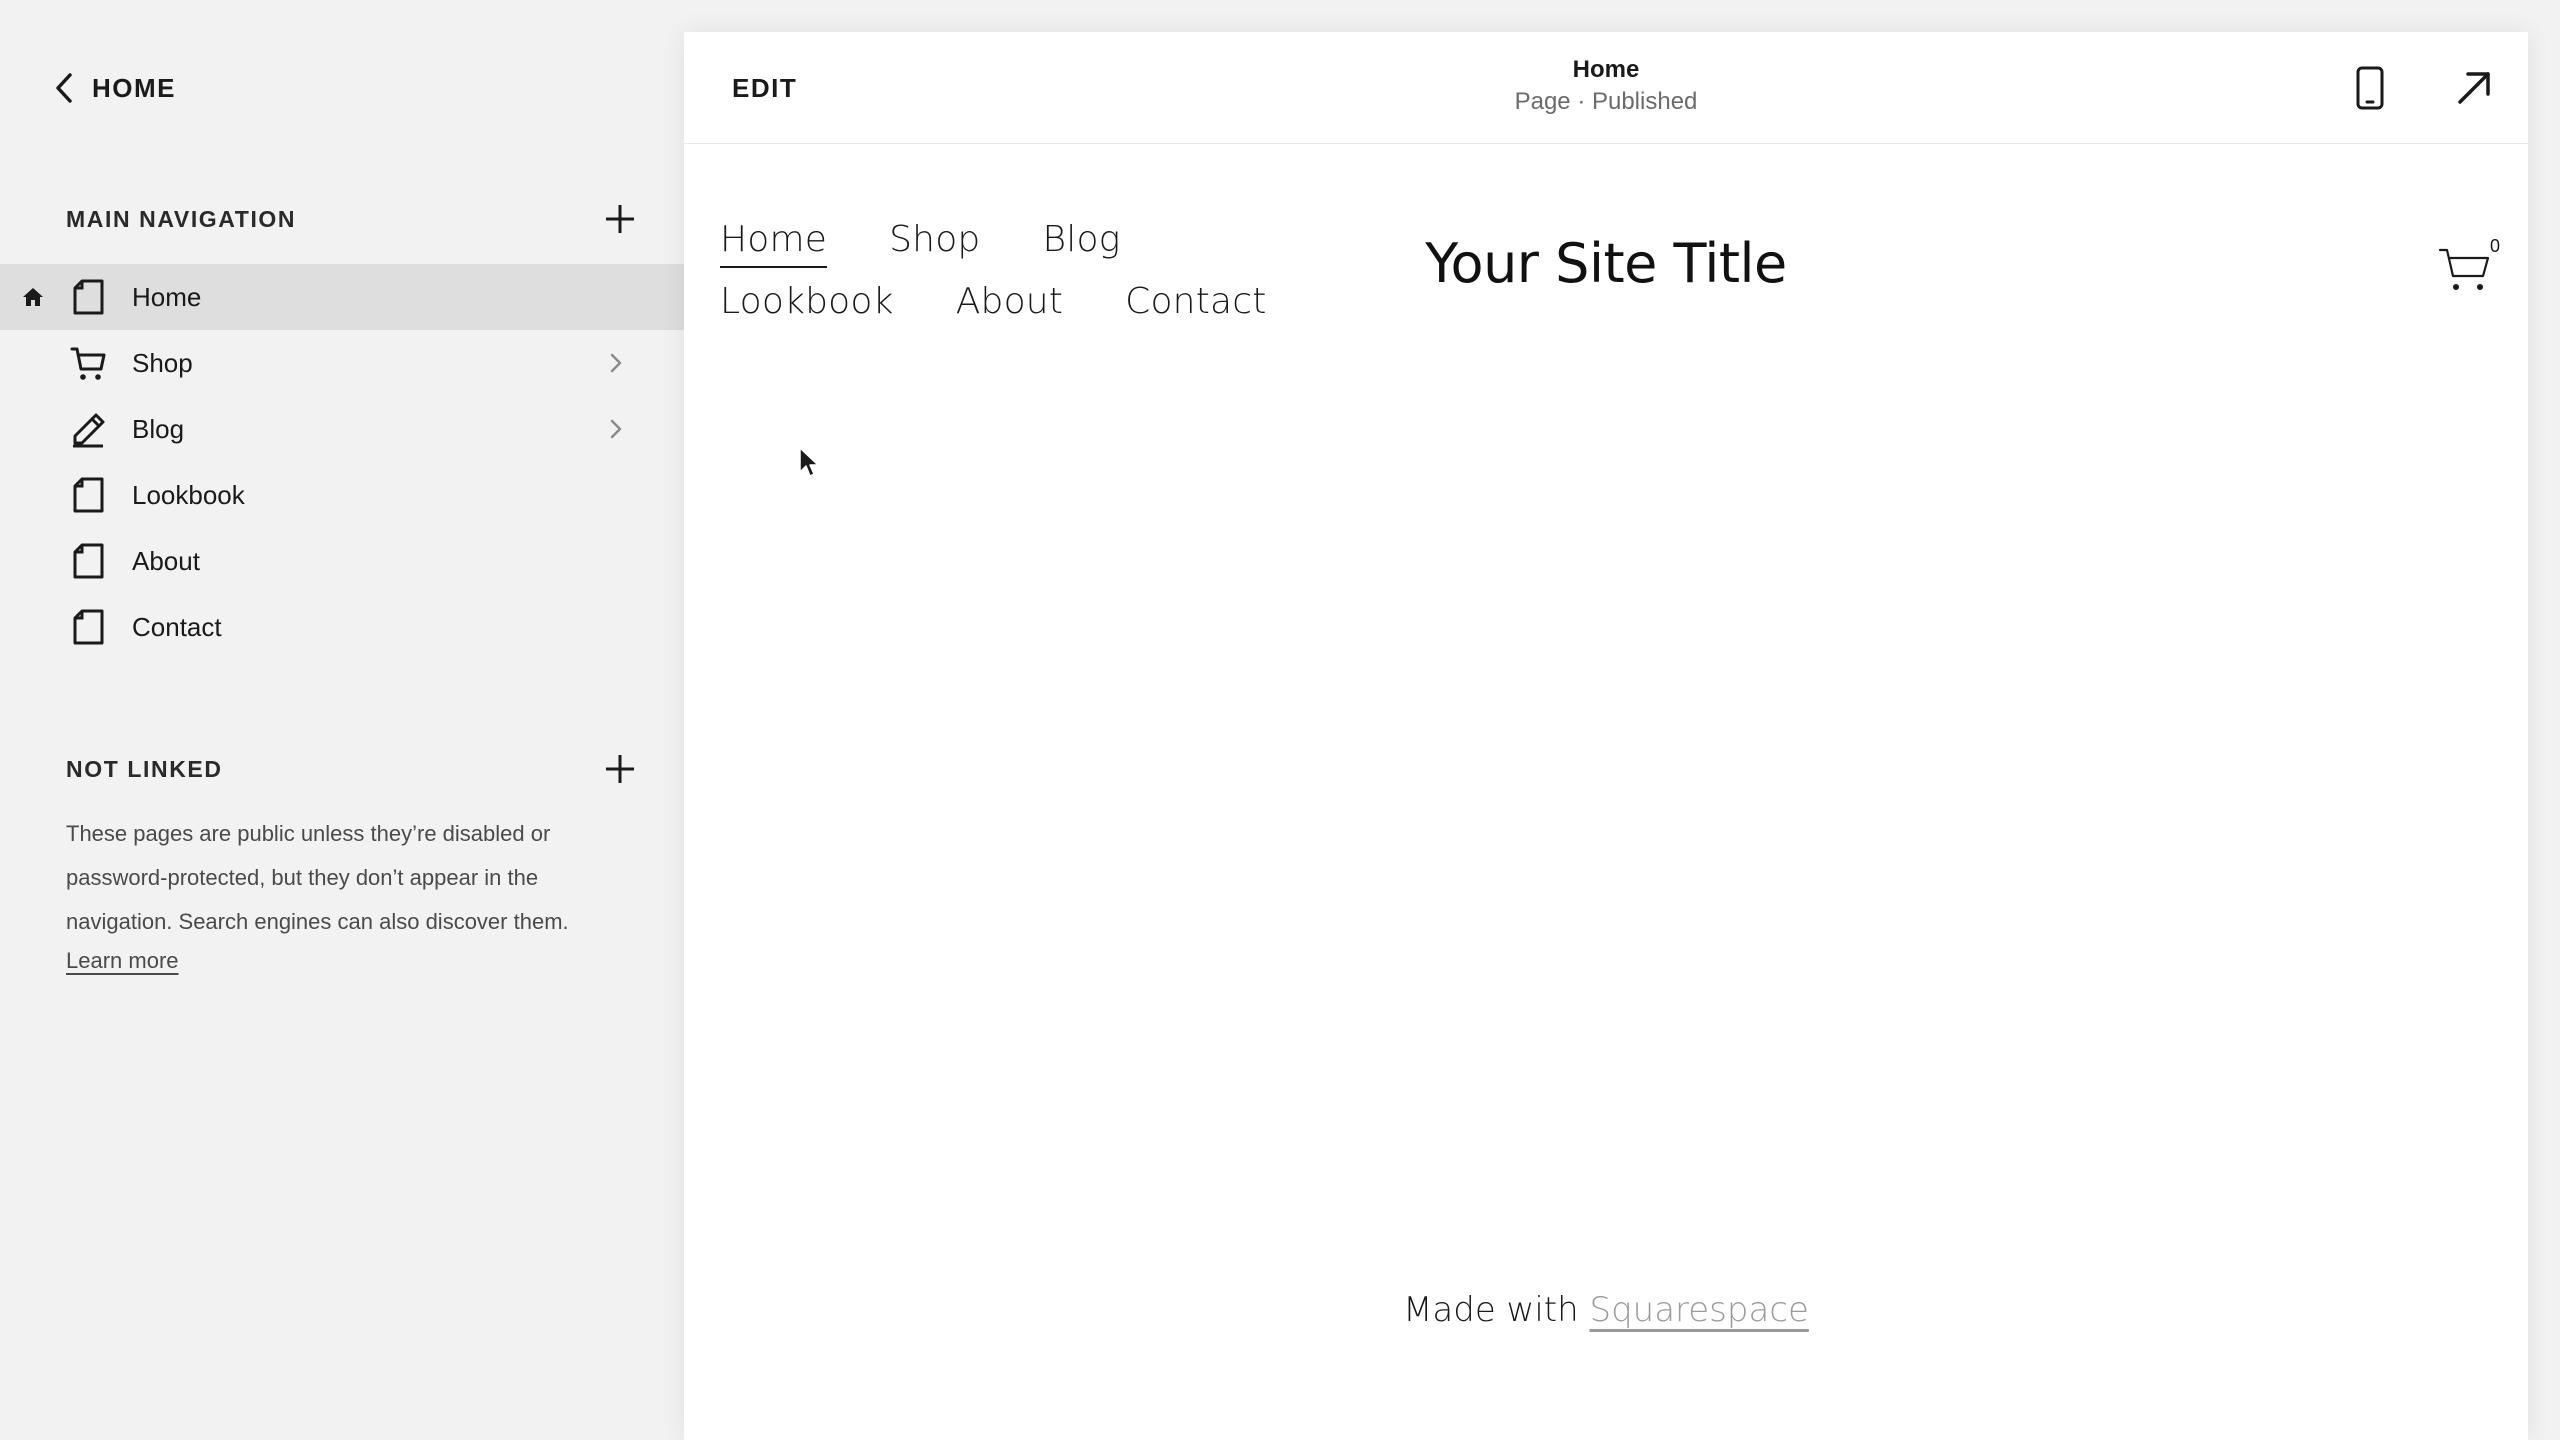  What do you see at coordinates (162, 362) in the screenshot?
I see `sidebar-item-label: Shop` at bounding box center [162, 362].